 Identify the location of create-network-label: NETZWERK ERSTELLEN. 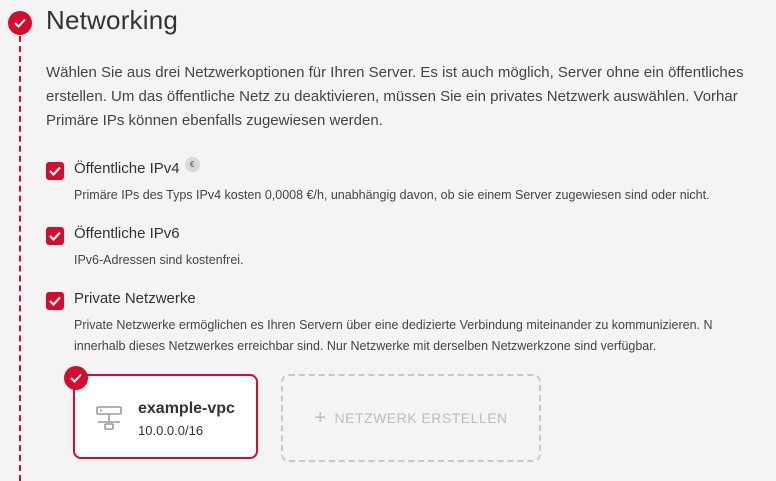
(421, 418).